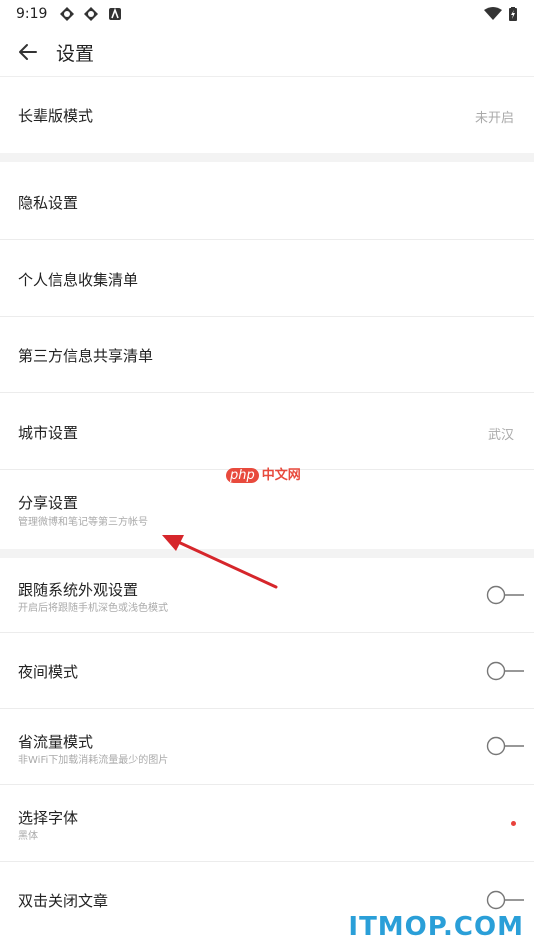 The image size is (534, 950). What do you see at coordinates (67, 14) in the screenshot?
I see `app-notification-icon` at bounding box center [67, 14].